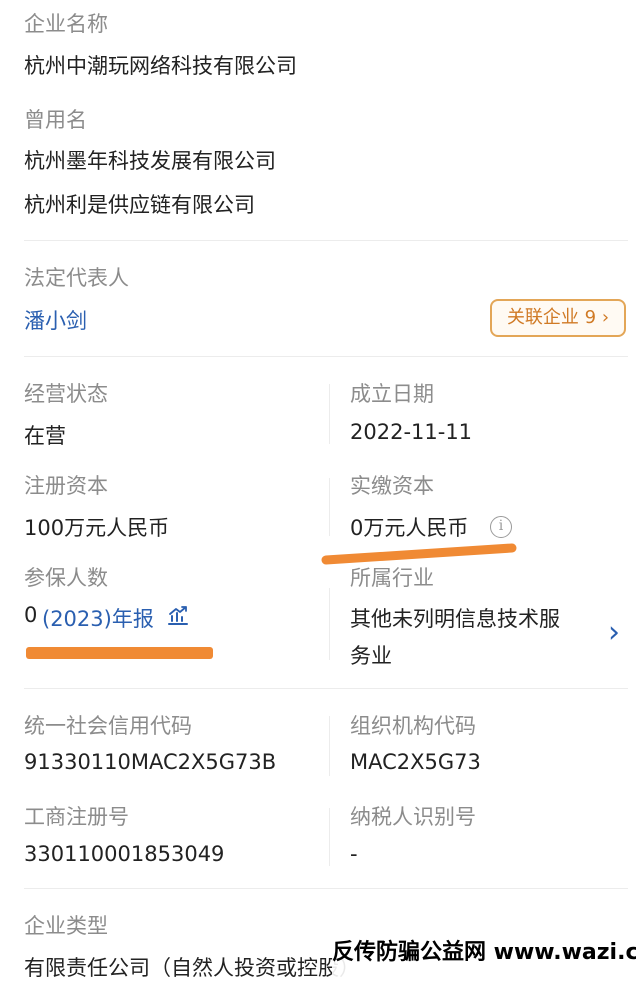 This screenshot has width=636, height=982. I want to click on credit-code-label: 统一社会信用代码, so click(108, 726).